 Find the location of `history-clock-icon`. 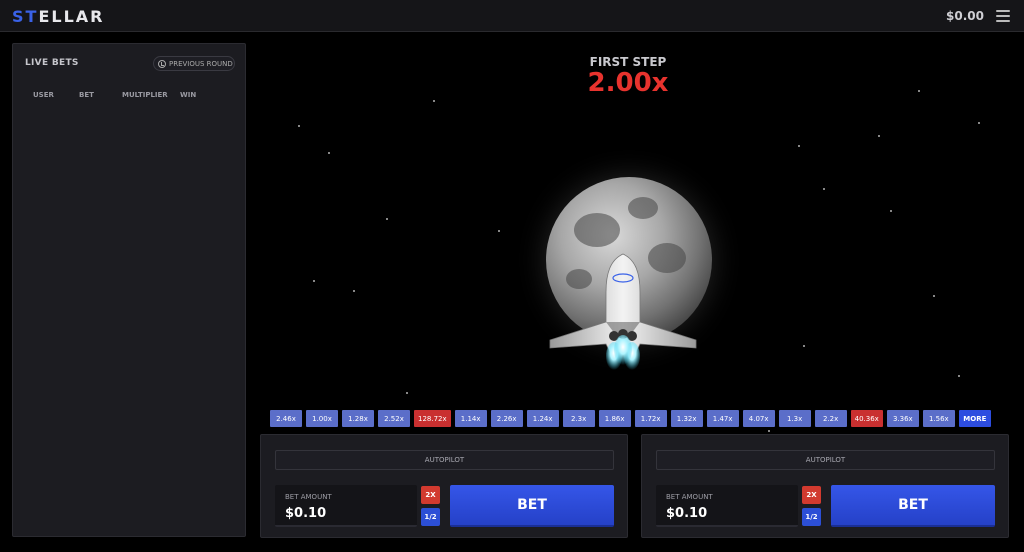

history-clock-icon is located at coordinates (162, 63).